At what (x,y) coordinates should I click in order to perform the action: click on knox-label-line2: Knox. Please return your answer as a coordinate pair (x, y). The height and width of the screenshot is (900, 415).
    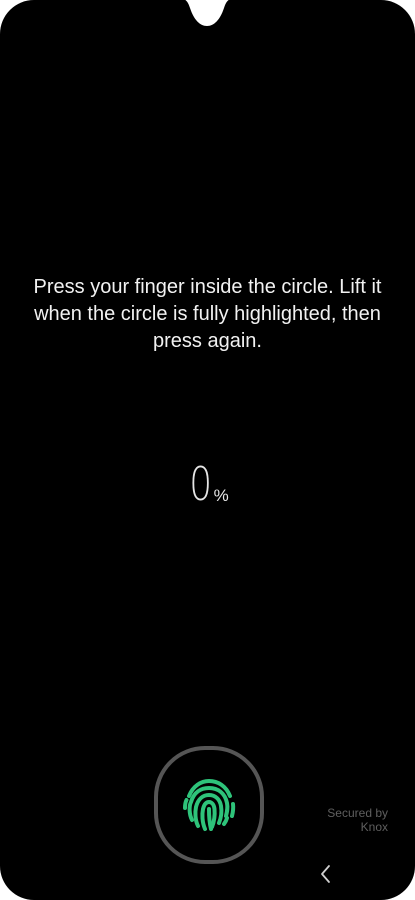
    Looking at the image, I should click on (374, 827).